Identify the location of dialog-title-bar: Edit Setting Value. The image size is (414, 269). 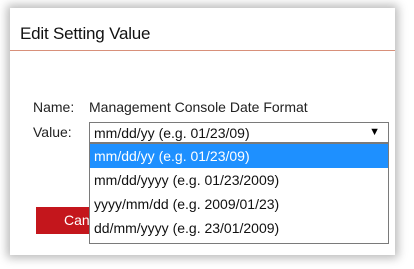
(202, 29).